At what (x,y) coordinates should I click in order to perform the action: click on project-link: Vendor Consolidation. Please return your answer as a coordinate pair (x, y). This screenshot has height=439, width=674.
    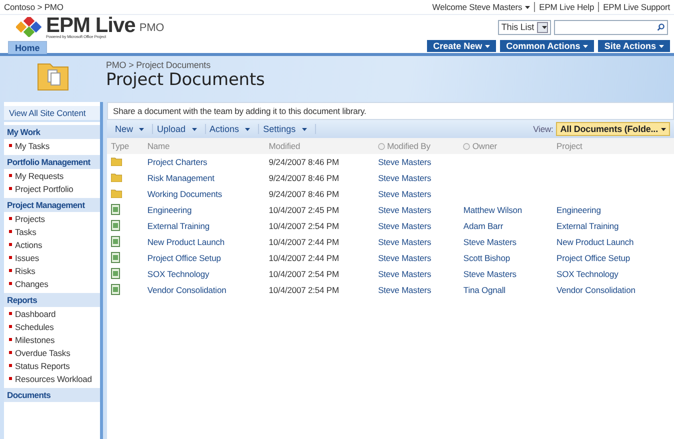
    Looking at the image, I should click on (596, 290).